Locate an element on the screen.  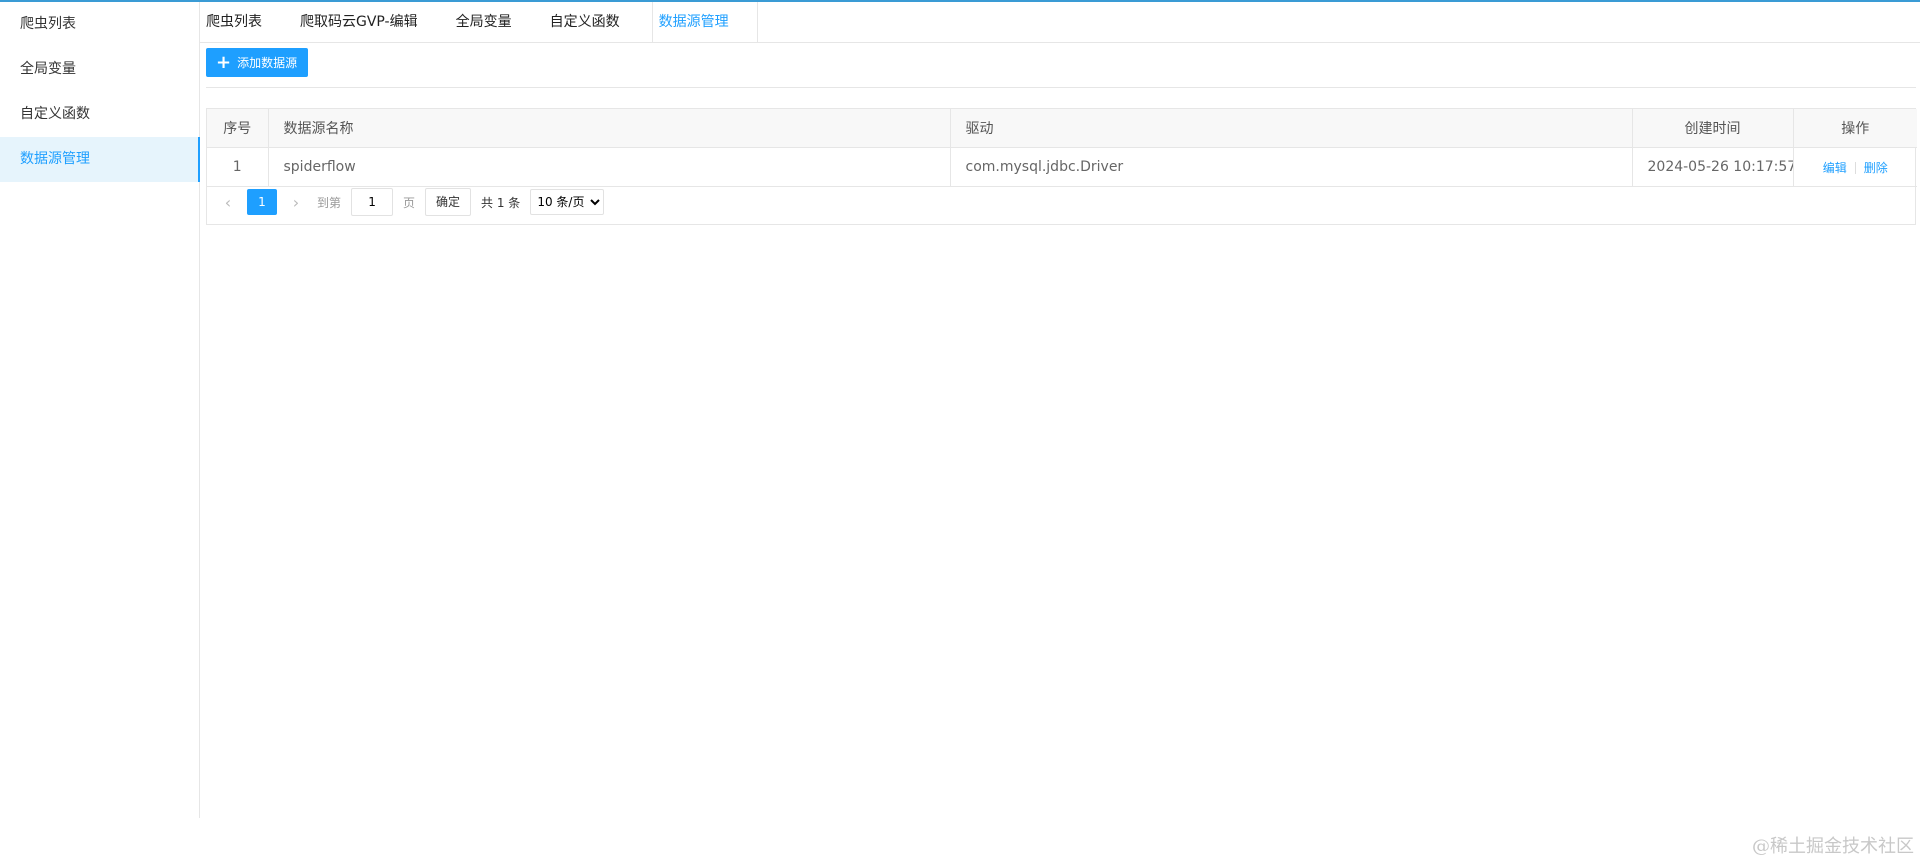
cell-index: 1 is located at coordinates (238, 167).